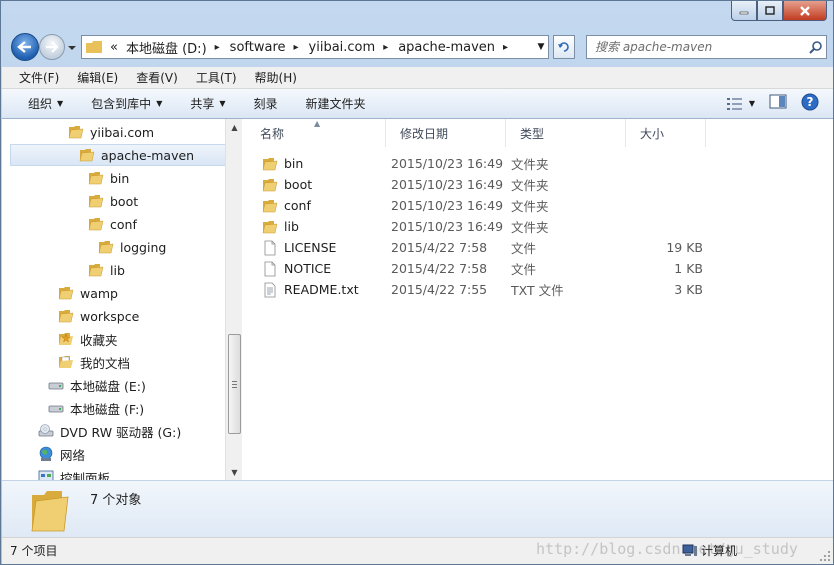  I want to click on burn-button: 刻录, so click(266, 104).